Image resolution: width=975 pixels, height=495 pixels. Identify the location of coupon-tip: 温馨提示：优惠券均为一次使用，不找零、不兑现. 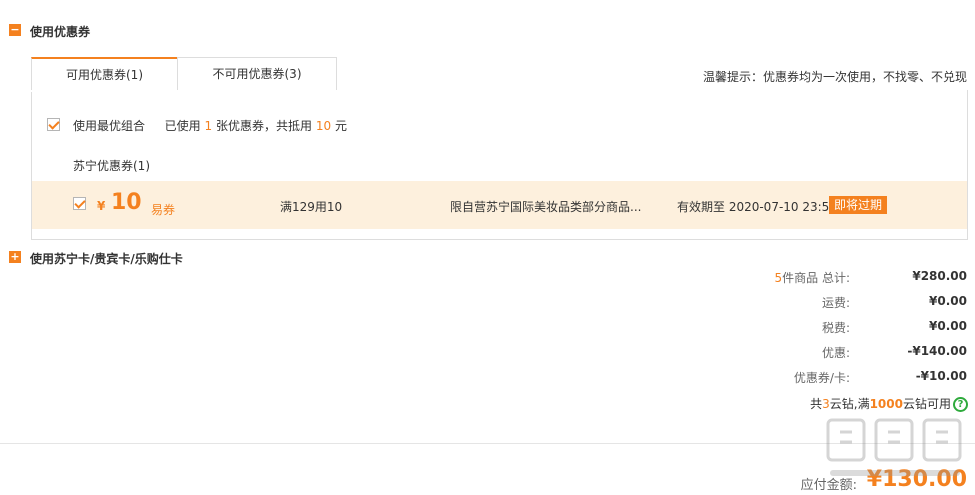
(834, 77).